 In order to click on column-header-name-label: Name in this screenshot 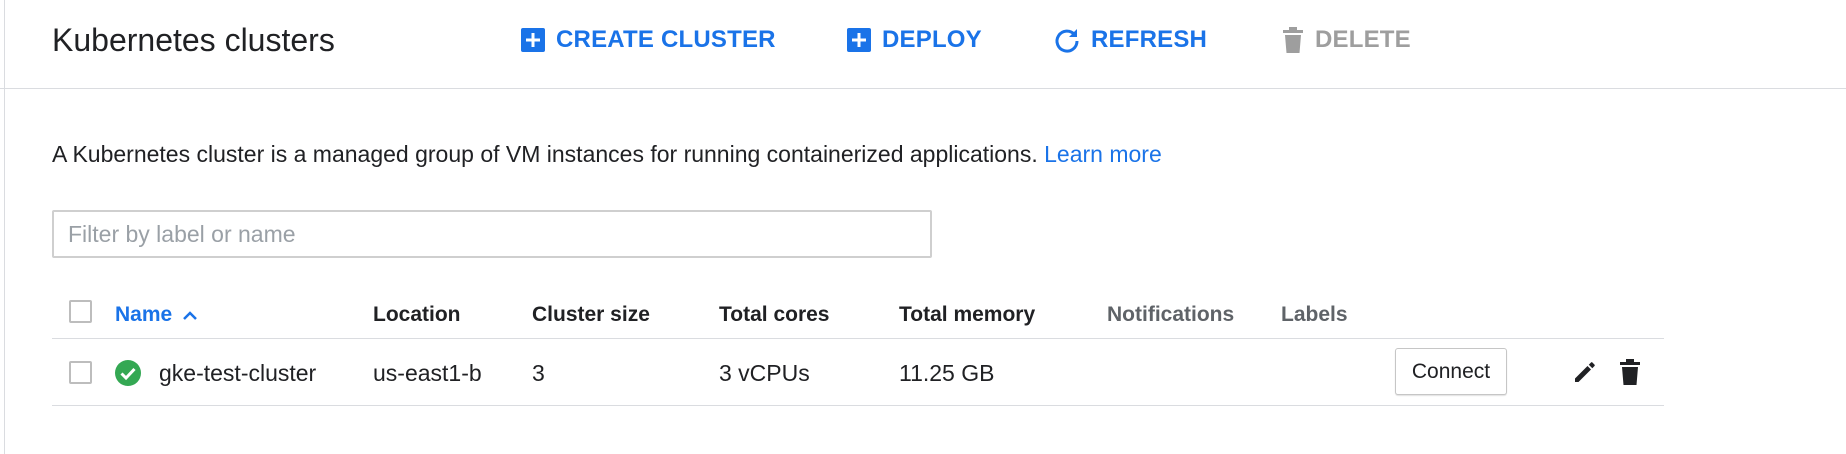, I will do `click(144, 314)`.